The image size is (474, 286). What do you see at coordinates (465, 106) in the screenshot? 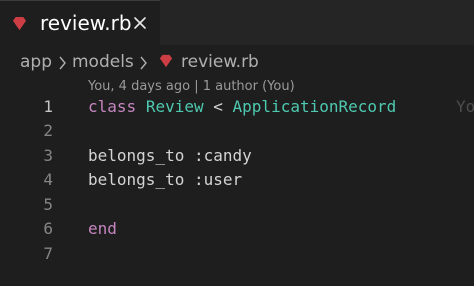
I see `inline-blame-annotation: Yo` at bounding box center [465, 106].